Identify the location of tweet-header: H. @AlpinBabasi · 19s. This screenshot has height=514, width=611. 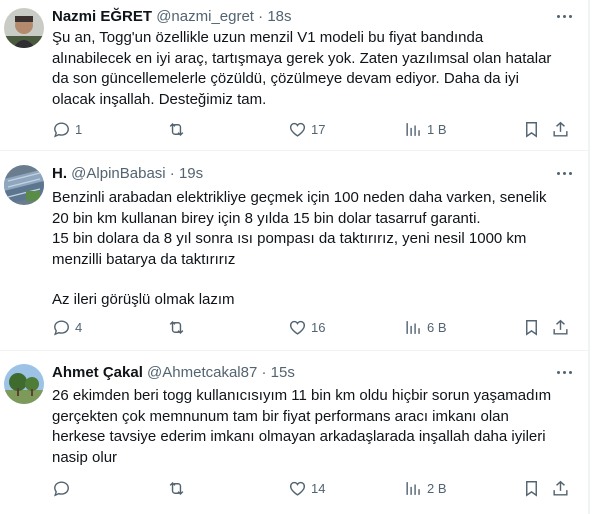
(127, 174).